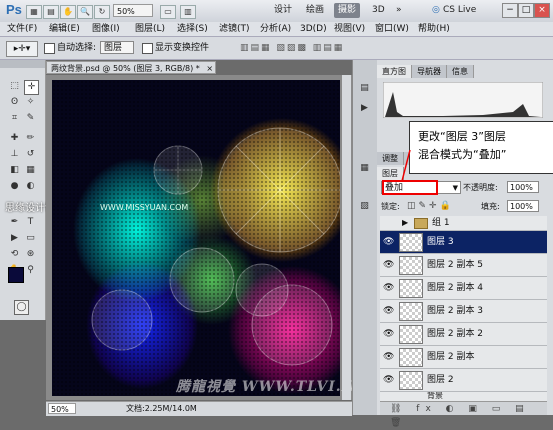  Describe the element at coordinates (364, 108) in the screenshot. I see `actions-panel-icon: ▶` at that location.